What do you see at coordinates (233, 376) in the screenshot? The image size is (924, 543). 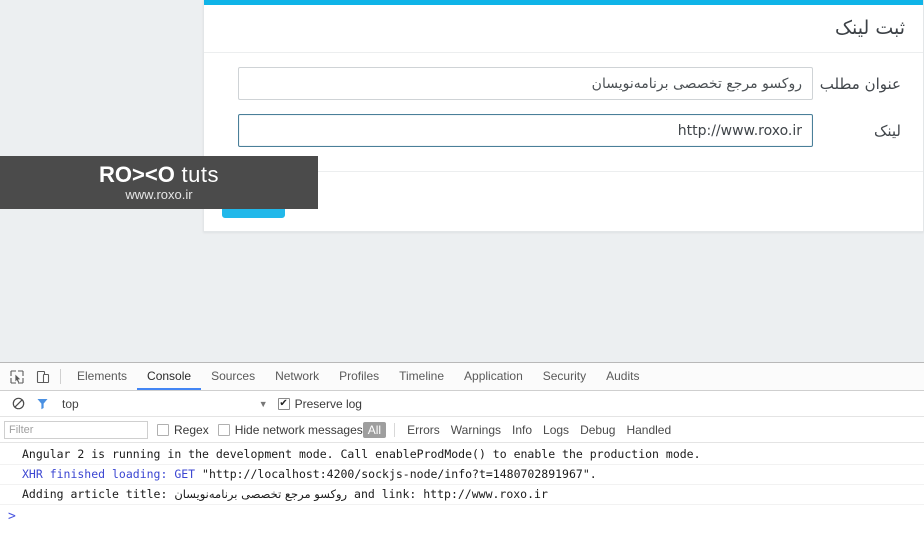 I see `tab-sources: Sources` at bounding box center [233, 376].